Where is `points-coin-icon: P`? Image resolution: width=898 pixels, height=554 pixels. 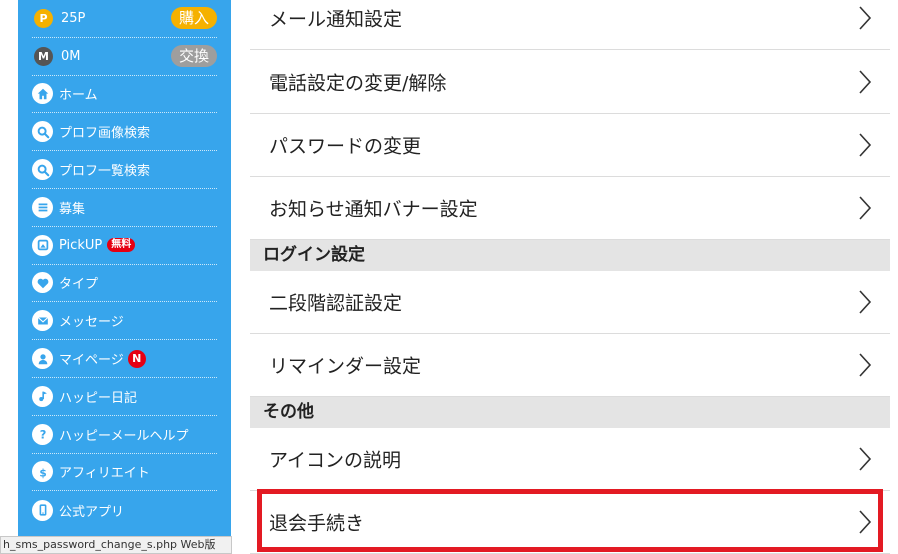 points-coin-icon: P is located at coordinates (43, 18).